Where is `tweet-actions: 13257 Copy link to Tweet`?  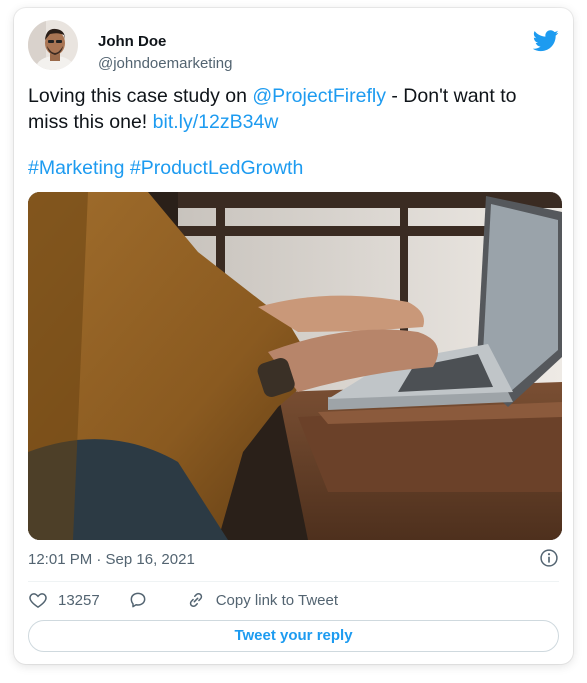 tweet-actions: 13257 Copy link to Tweet is located at coordinates (197, 600).